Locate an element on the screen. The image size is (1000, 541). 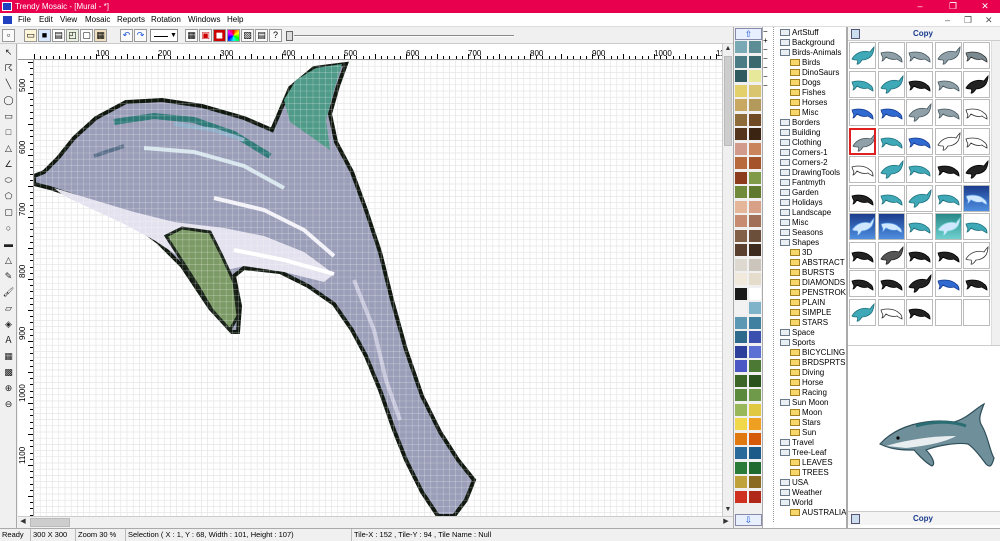
tree-item: STARS is located at coordinates (809, 323).